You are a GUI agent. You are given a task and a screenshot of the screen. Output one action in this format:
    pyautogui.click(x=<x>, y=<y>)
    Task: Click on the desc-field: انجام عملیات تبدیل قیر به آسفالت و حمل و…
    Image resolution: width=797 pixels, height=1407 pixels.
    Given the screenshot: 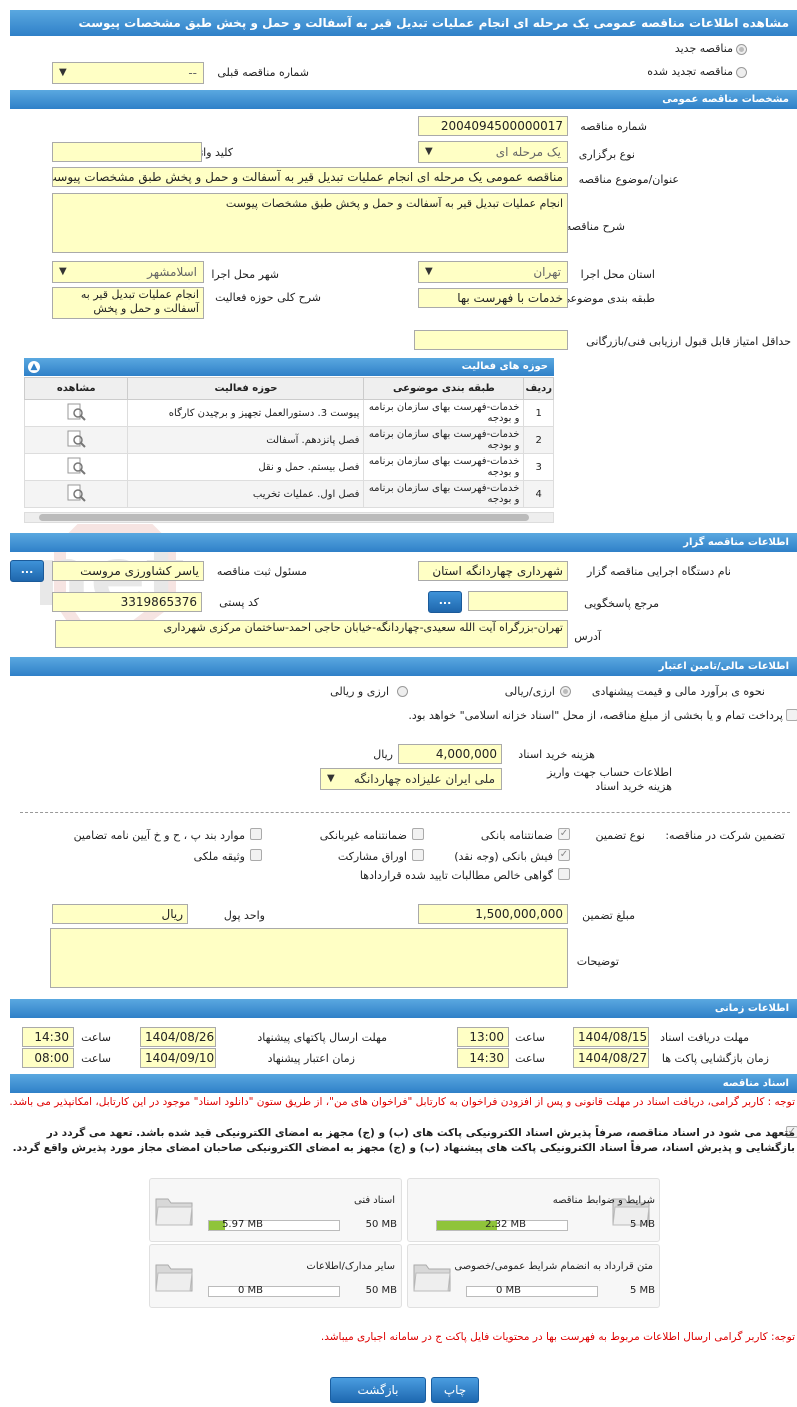 What is the action you would take?
    pyautogui.click(x=310, y=223)
    